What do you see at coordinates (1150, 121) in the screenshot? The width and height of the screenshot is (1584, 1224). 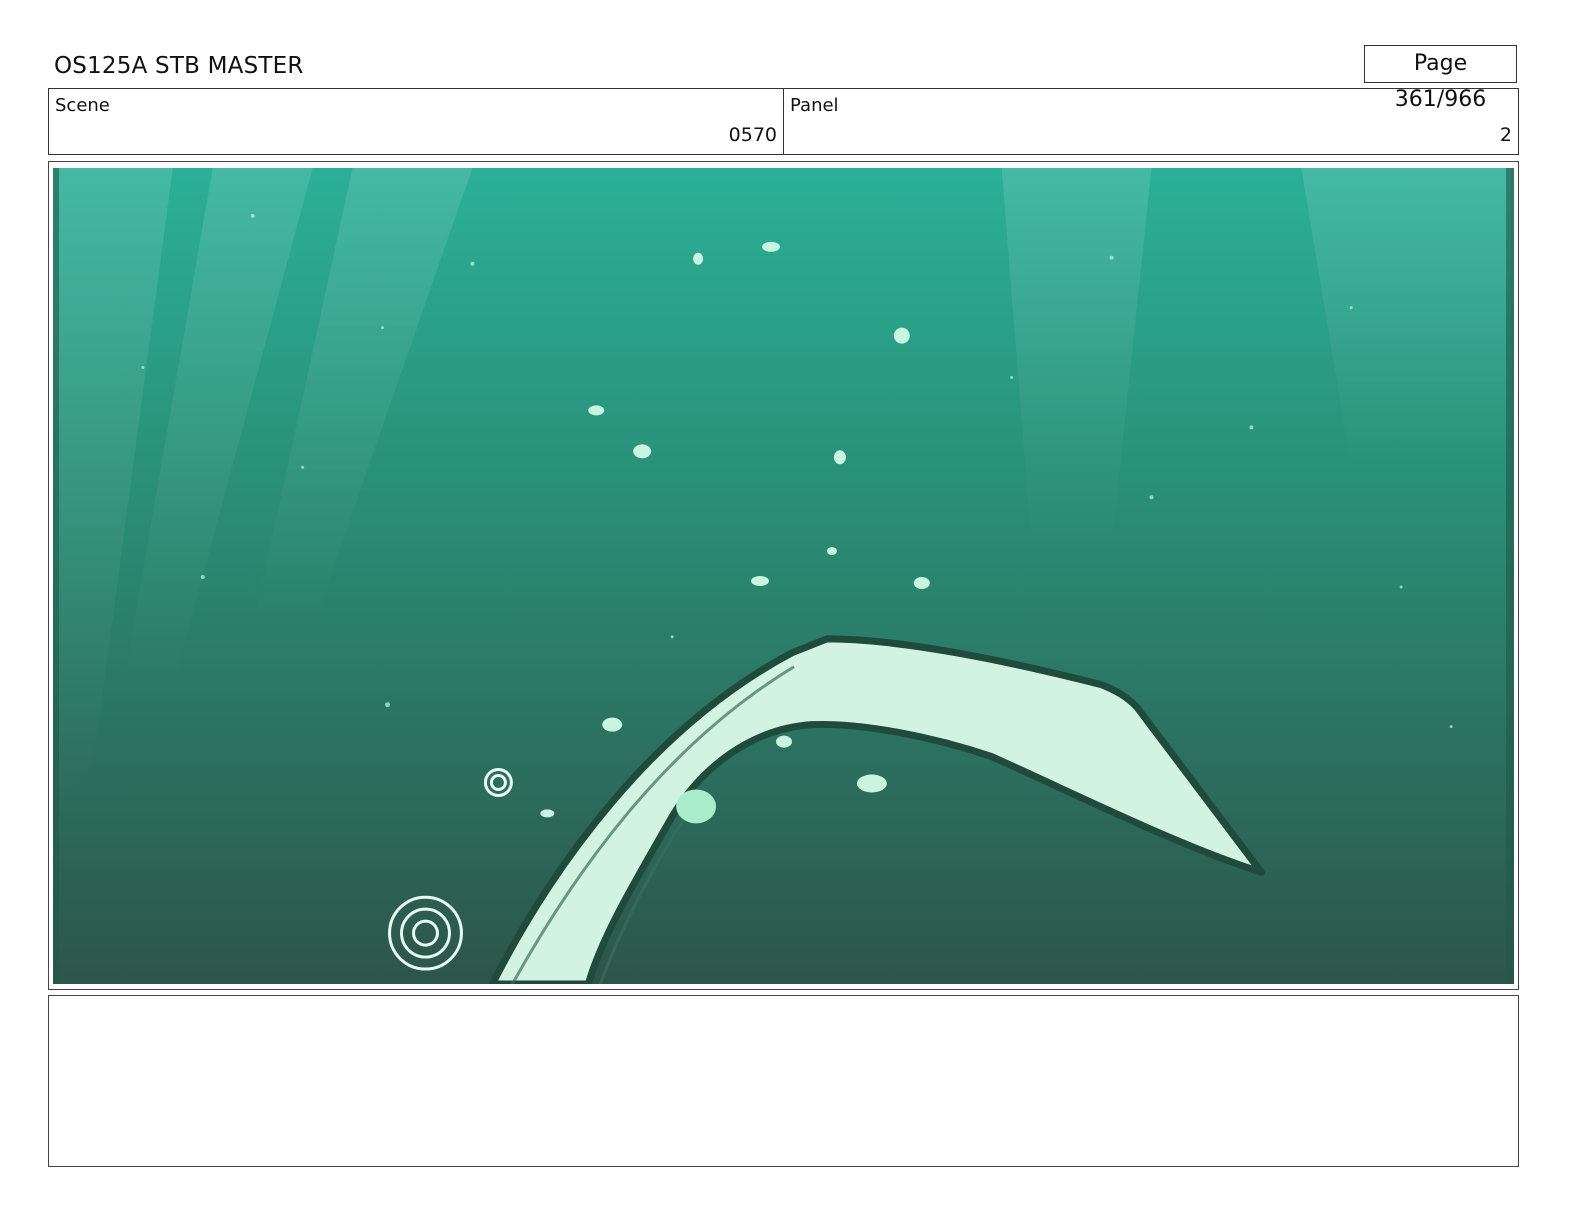 I see `panel-cell: Panel 2` at bounding box center [1150, 121].